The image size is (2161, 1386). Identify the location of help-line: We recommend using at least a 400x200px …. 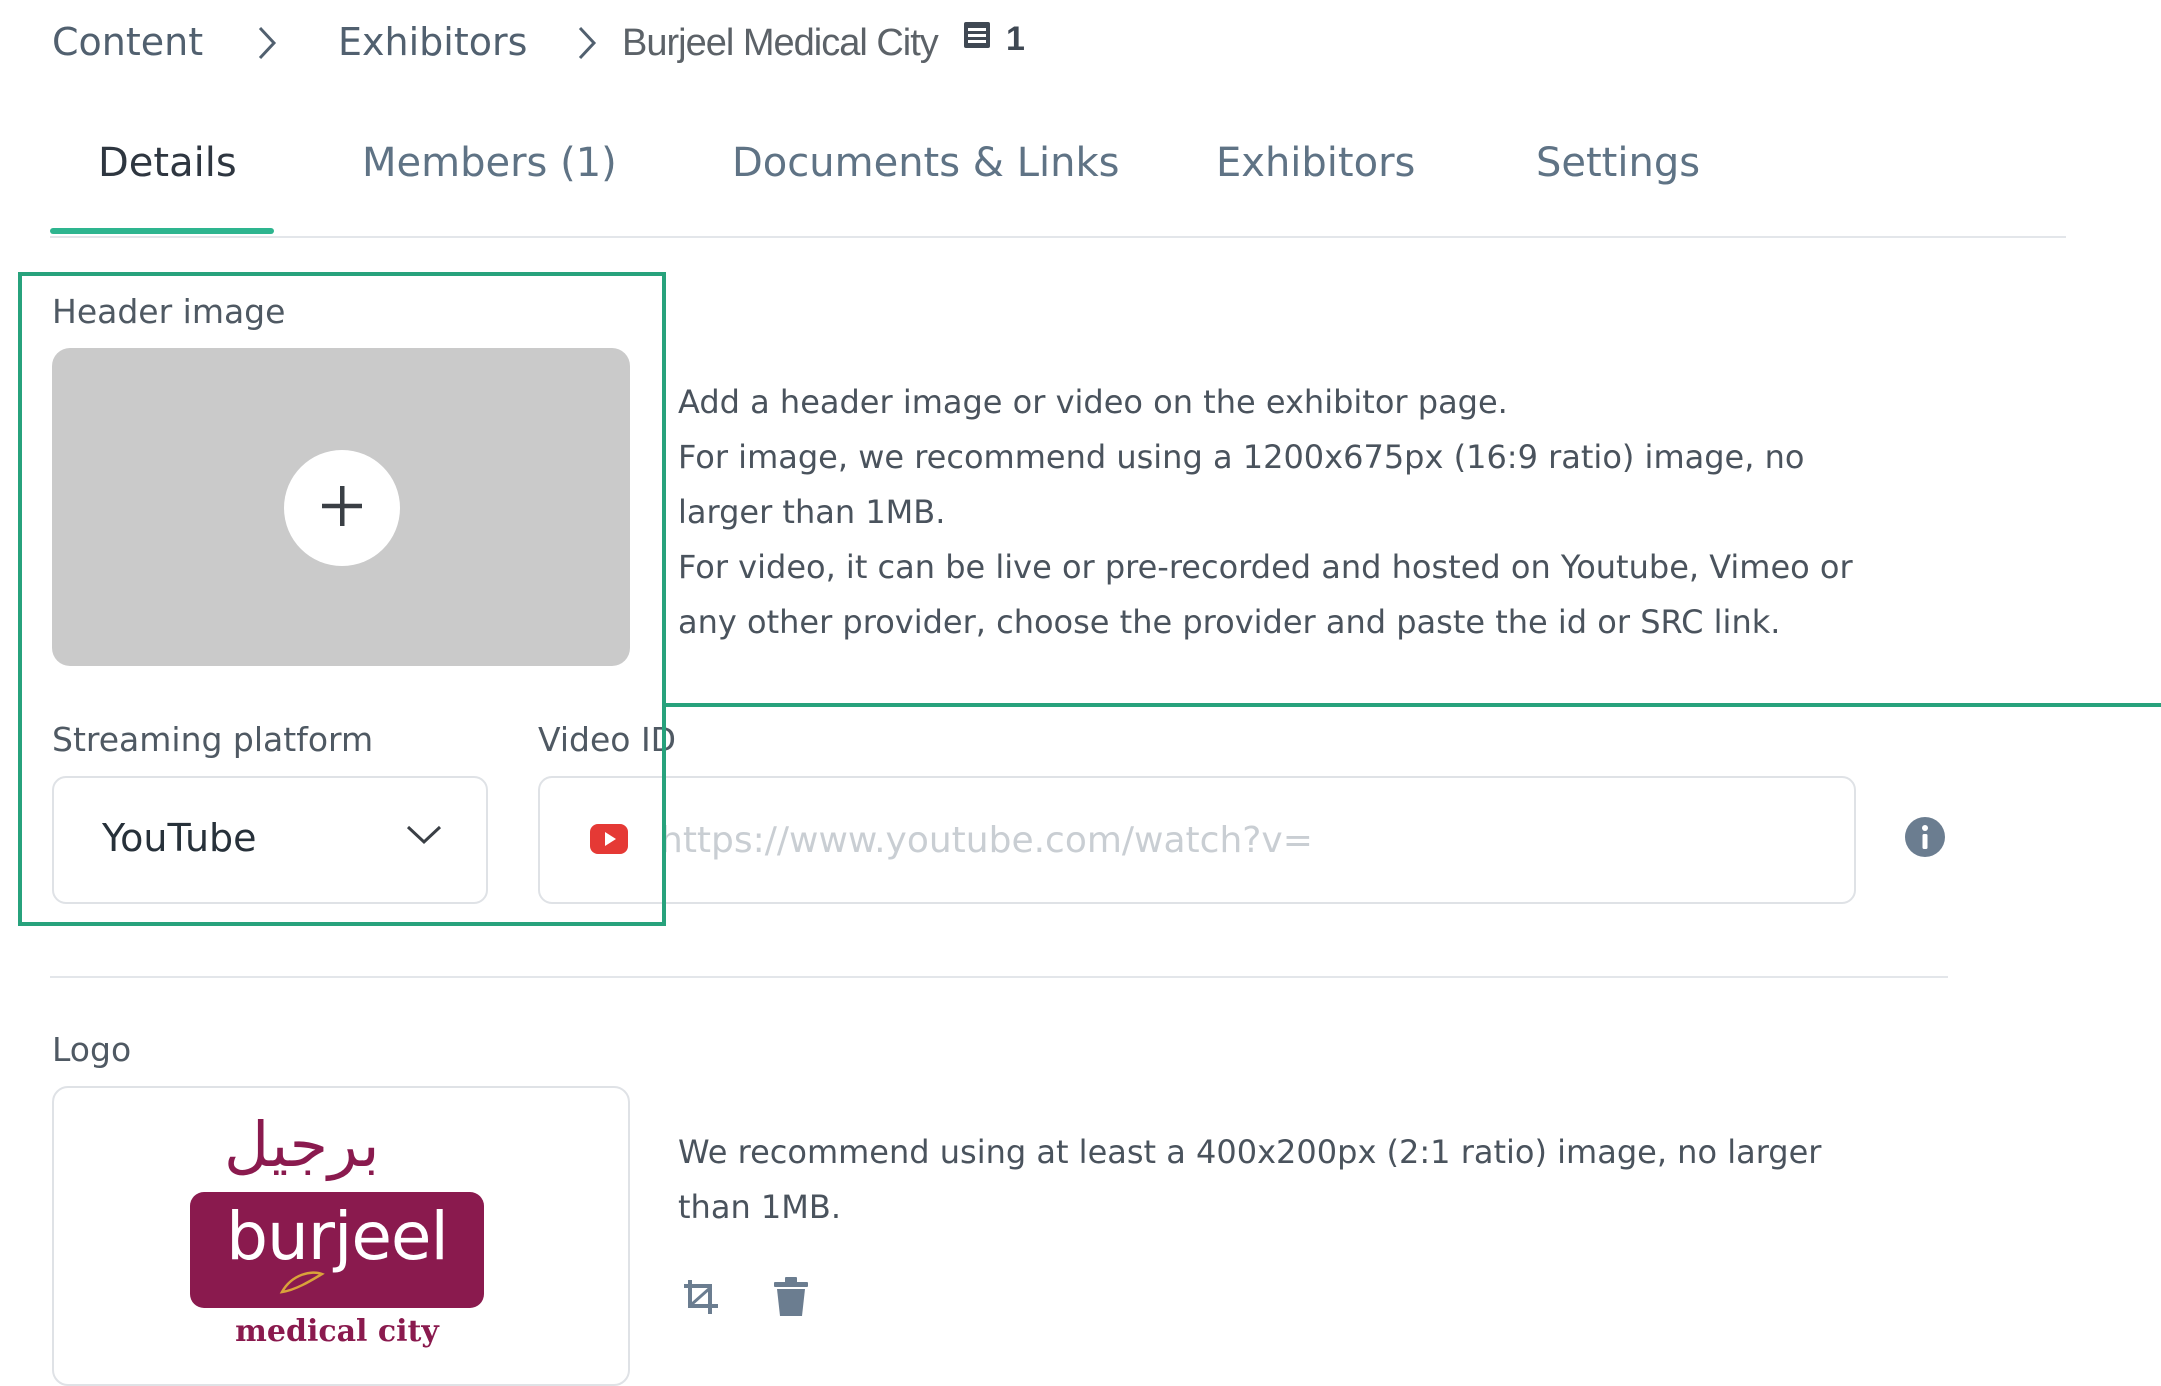
(1250, 1152).